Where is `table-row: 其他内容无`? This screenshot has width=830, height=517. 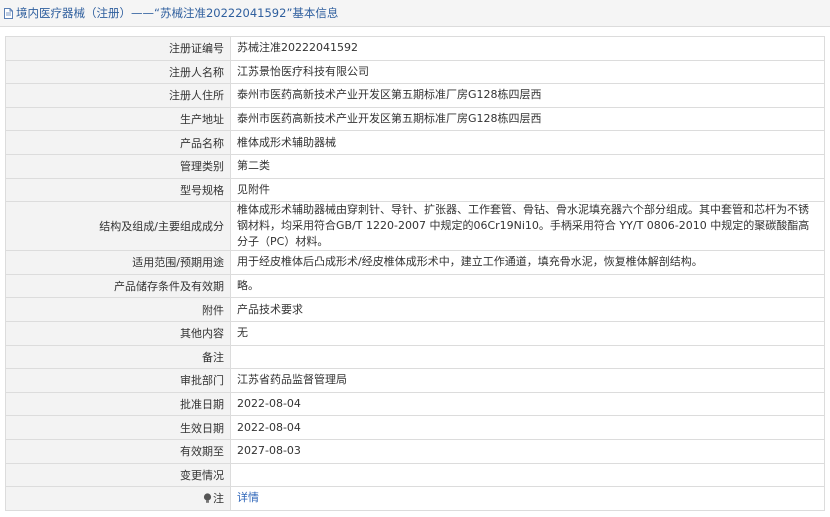
table-row: 其他内容无 is located at coordinates (415, 333).